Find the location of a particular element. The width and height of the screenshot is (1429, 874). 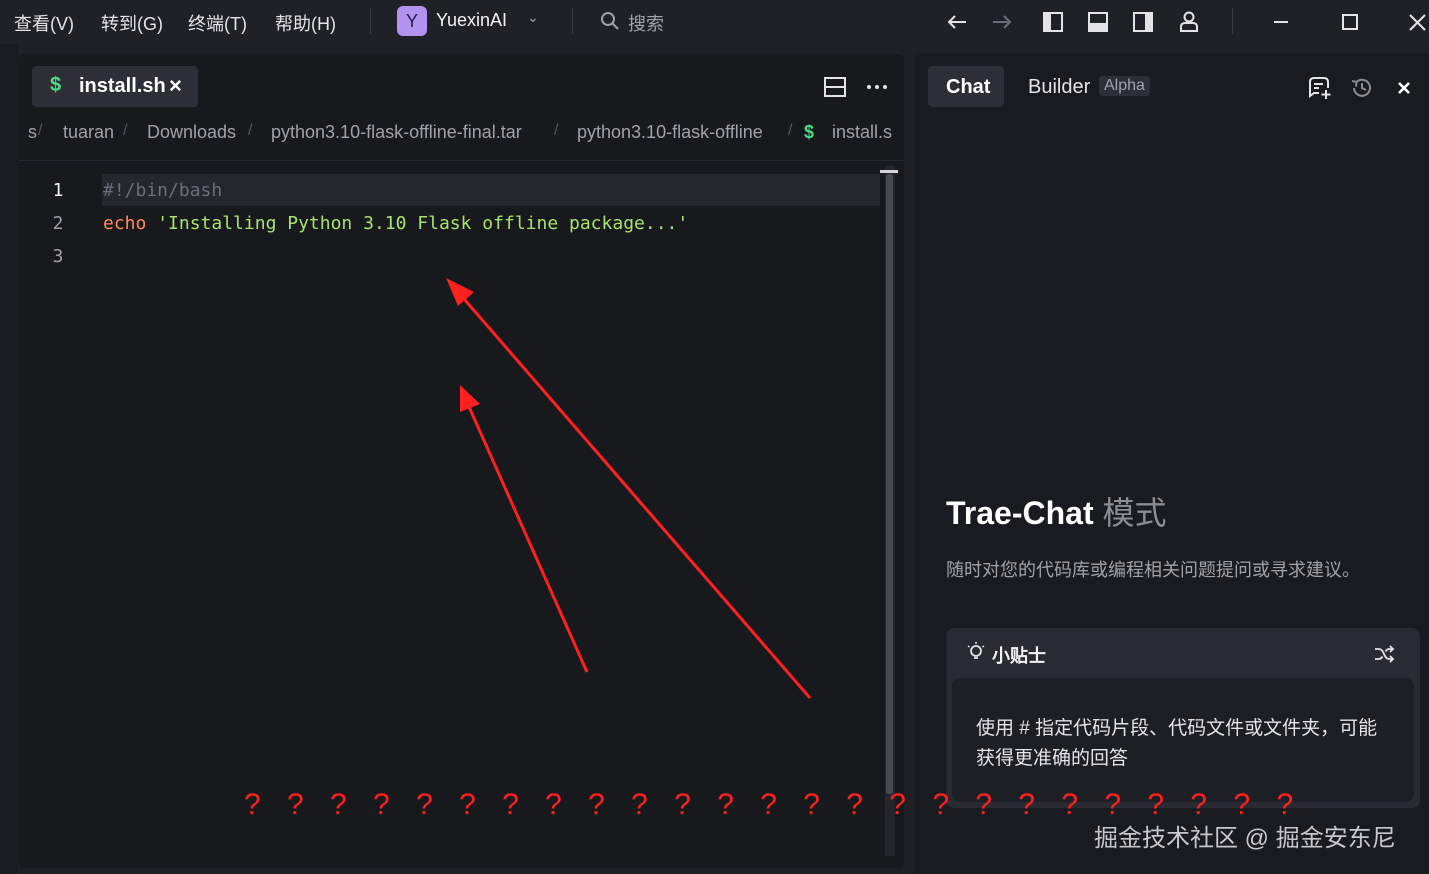

editor-tab-install-sh: $ install.sh × is located at coordinates (115, 86).